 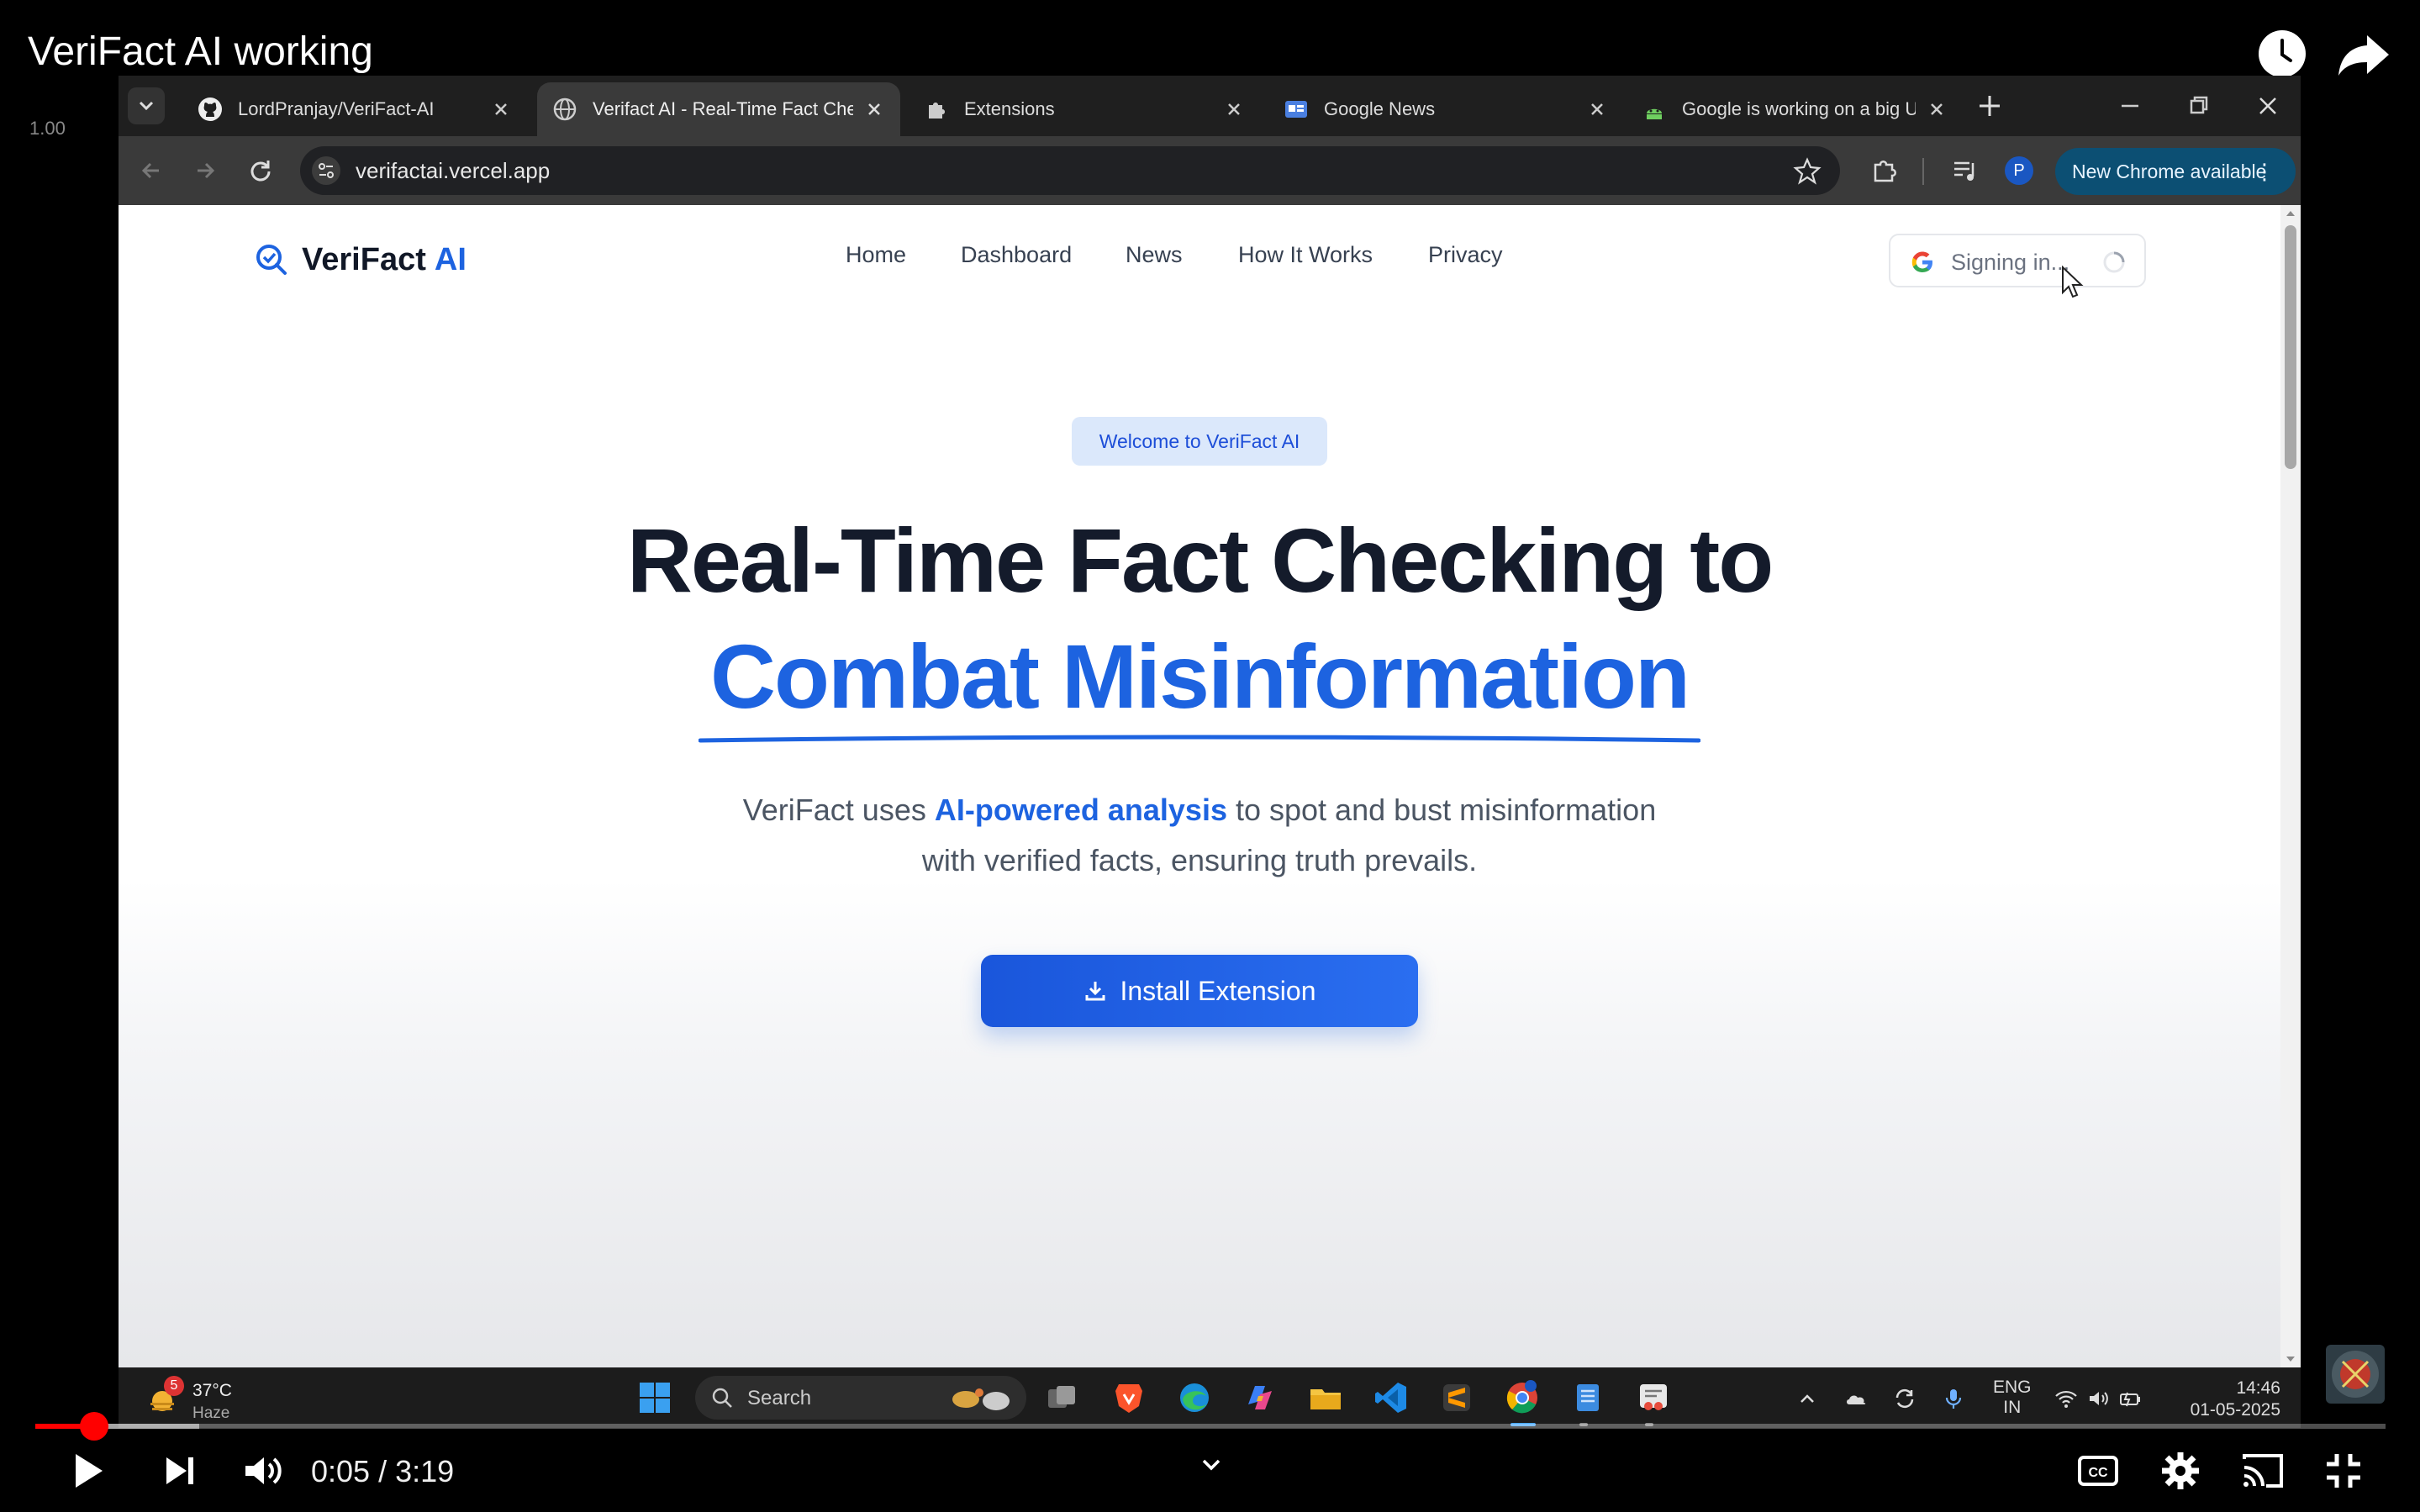 What do you see at coordinates (2262, 1470) in the screenshot?
I see `cast-icon` at bounding box center [2262, 1470].